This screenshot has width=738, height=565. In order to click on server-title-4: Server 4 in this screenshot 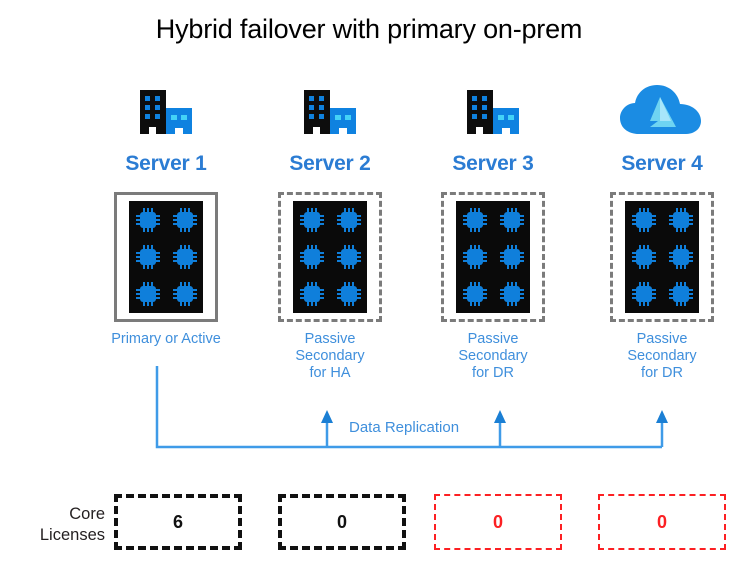, I will do `click(662, 163)`.